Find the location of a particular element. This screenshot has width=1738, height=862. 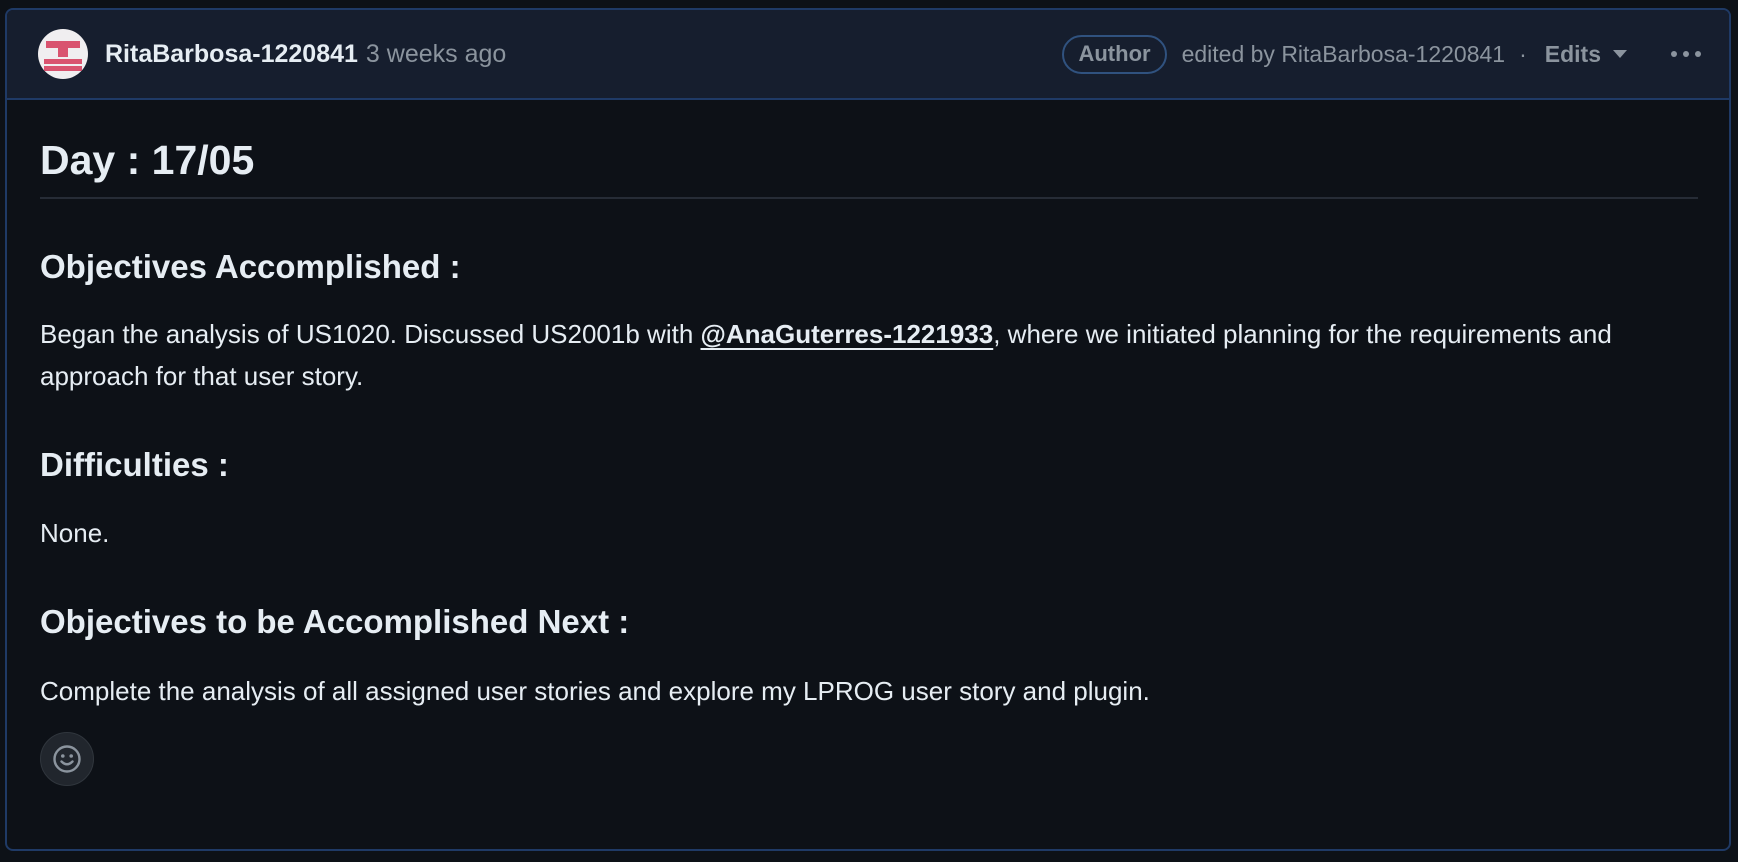

page-title: Day : 17/05 is located at coordinates (869, 168).